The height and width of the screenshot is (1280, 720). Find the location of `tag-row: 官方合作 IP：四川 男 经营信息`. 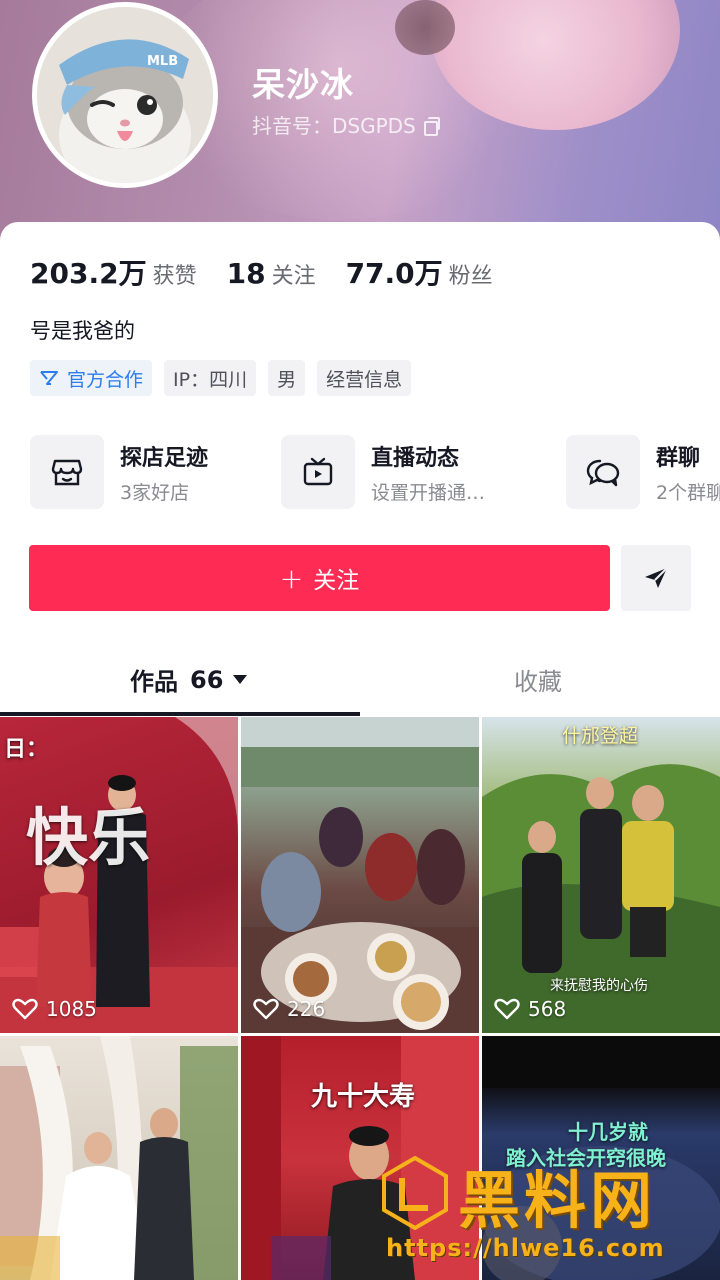

tag-row: 官方合作 IP：四川 男 经营信息 is located at coordinates (221, 378).